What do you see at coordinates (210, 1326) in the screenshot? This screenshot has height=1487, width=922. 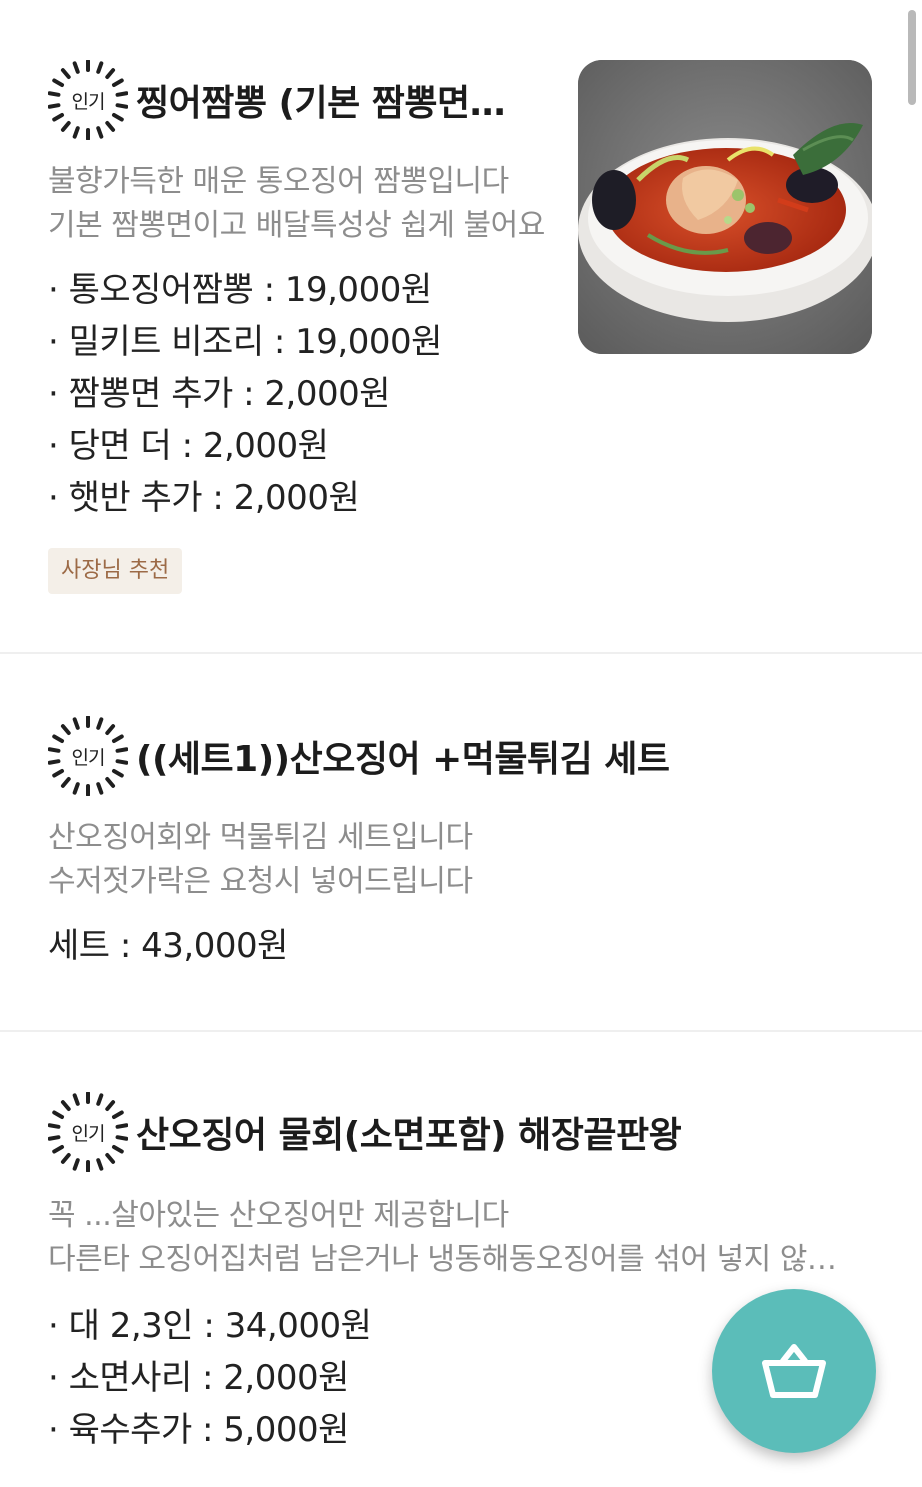 I see `price-line: · 대 2,3인 : 34,000원` at bounding box center [210, 1326].